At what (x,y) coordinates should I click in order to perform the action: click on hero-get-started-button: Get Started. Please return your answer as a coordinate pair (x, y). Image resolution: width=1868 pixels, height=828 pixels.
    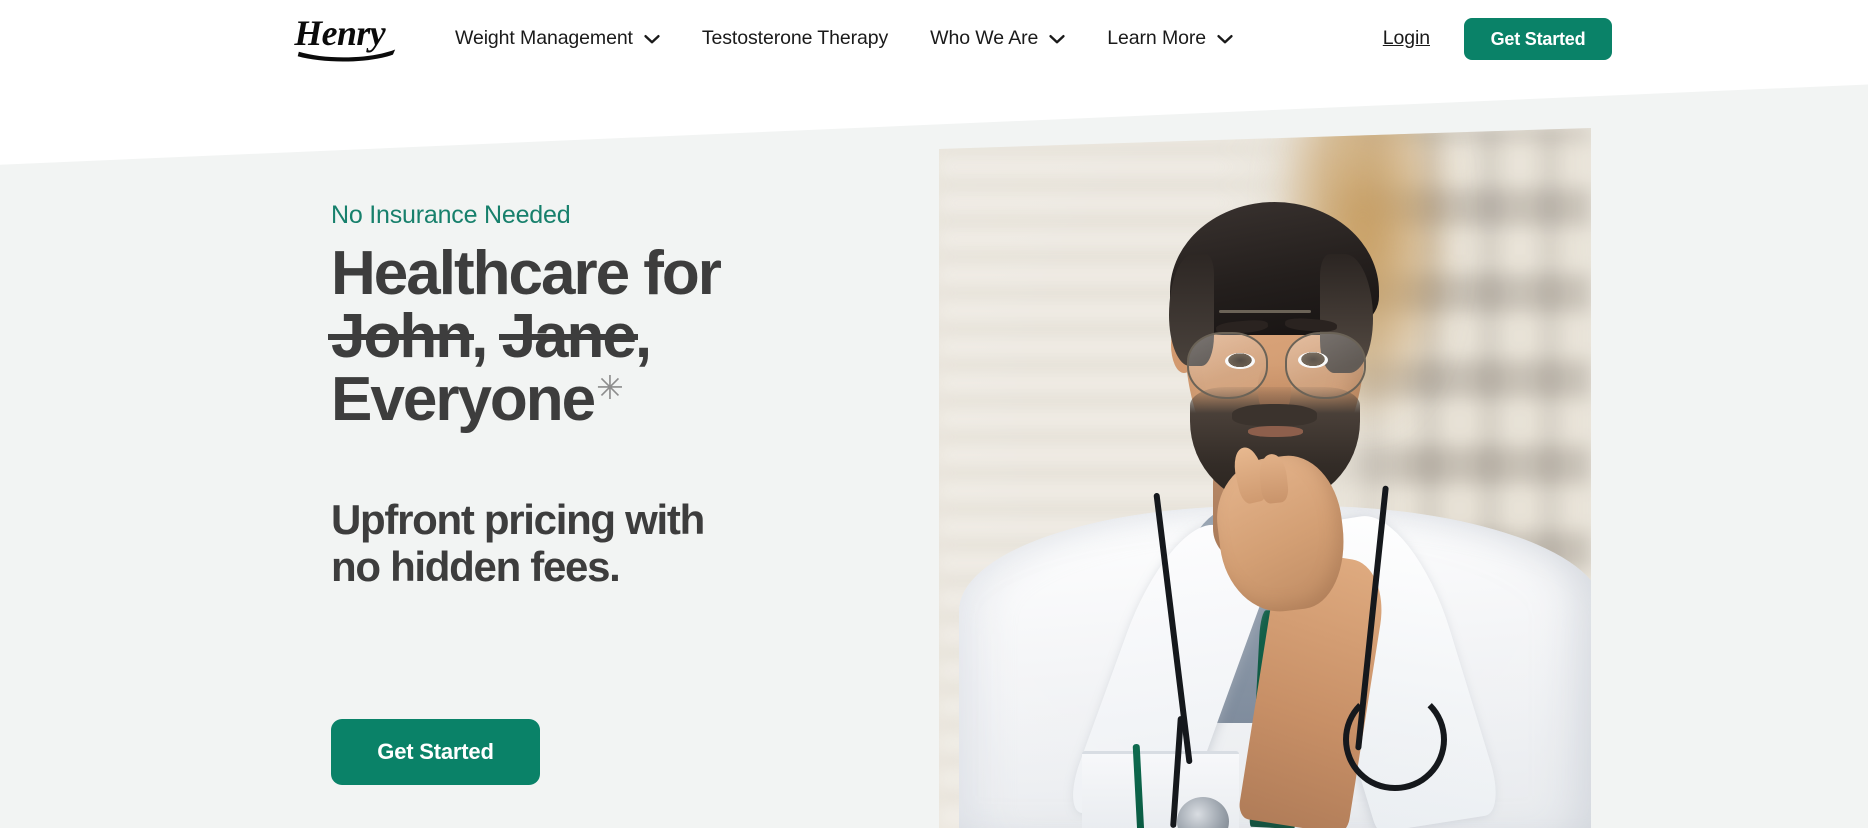
    Looking at the image, I should click on (435, 752).